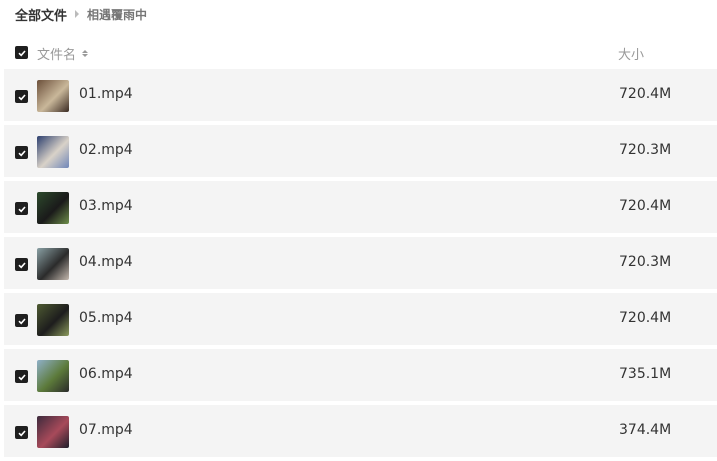 Image resolution: width=717 pixels, height=461 pixels. Describe the element at coordinates (81, 14) in the screenshot. I see `breadcrumb: 全部文件 相遇覆雨中` at that location.